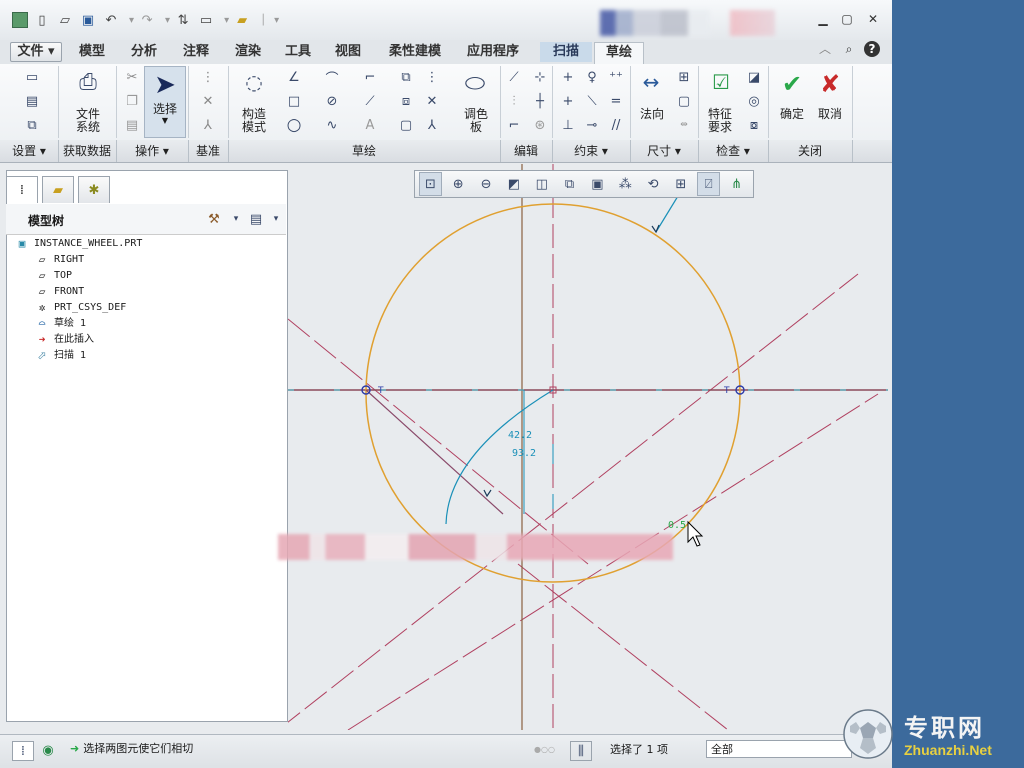 The height and width of the screenshot is (768, 1024). What do you see at coordinates (568, 125) in the screenshot?
I see `perpendicular-constraint-icon: ⊥` at bounding box center [568, 125].